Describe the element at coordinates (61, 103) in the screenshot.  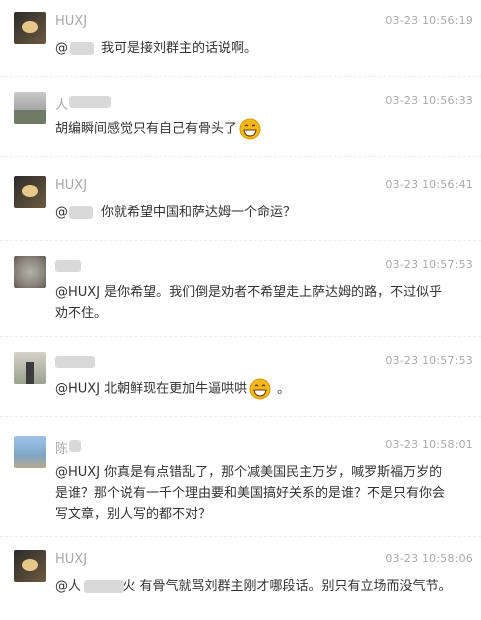
I see `username: 人` at that location.